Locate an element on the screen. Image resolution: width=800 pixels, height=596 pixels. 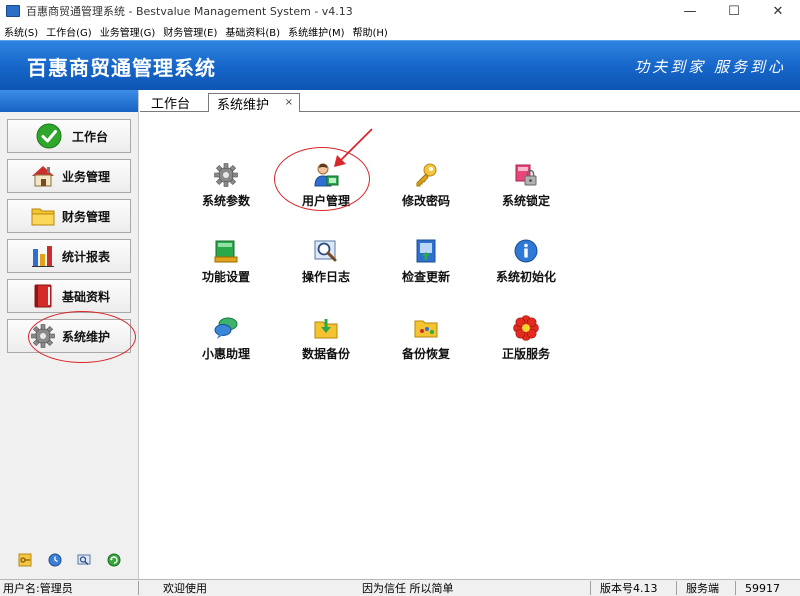
header-banner: 百惠商贸通管理系统 功夫到家 服务到心 is located at coordinates (400, 65).